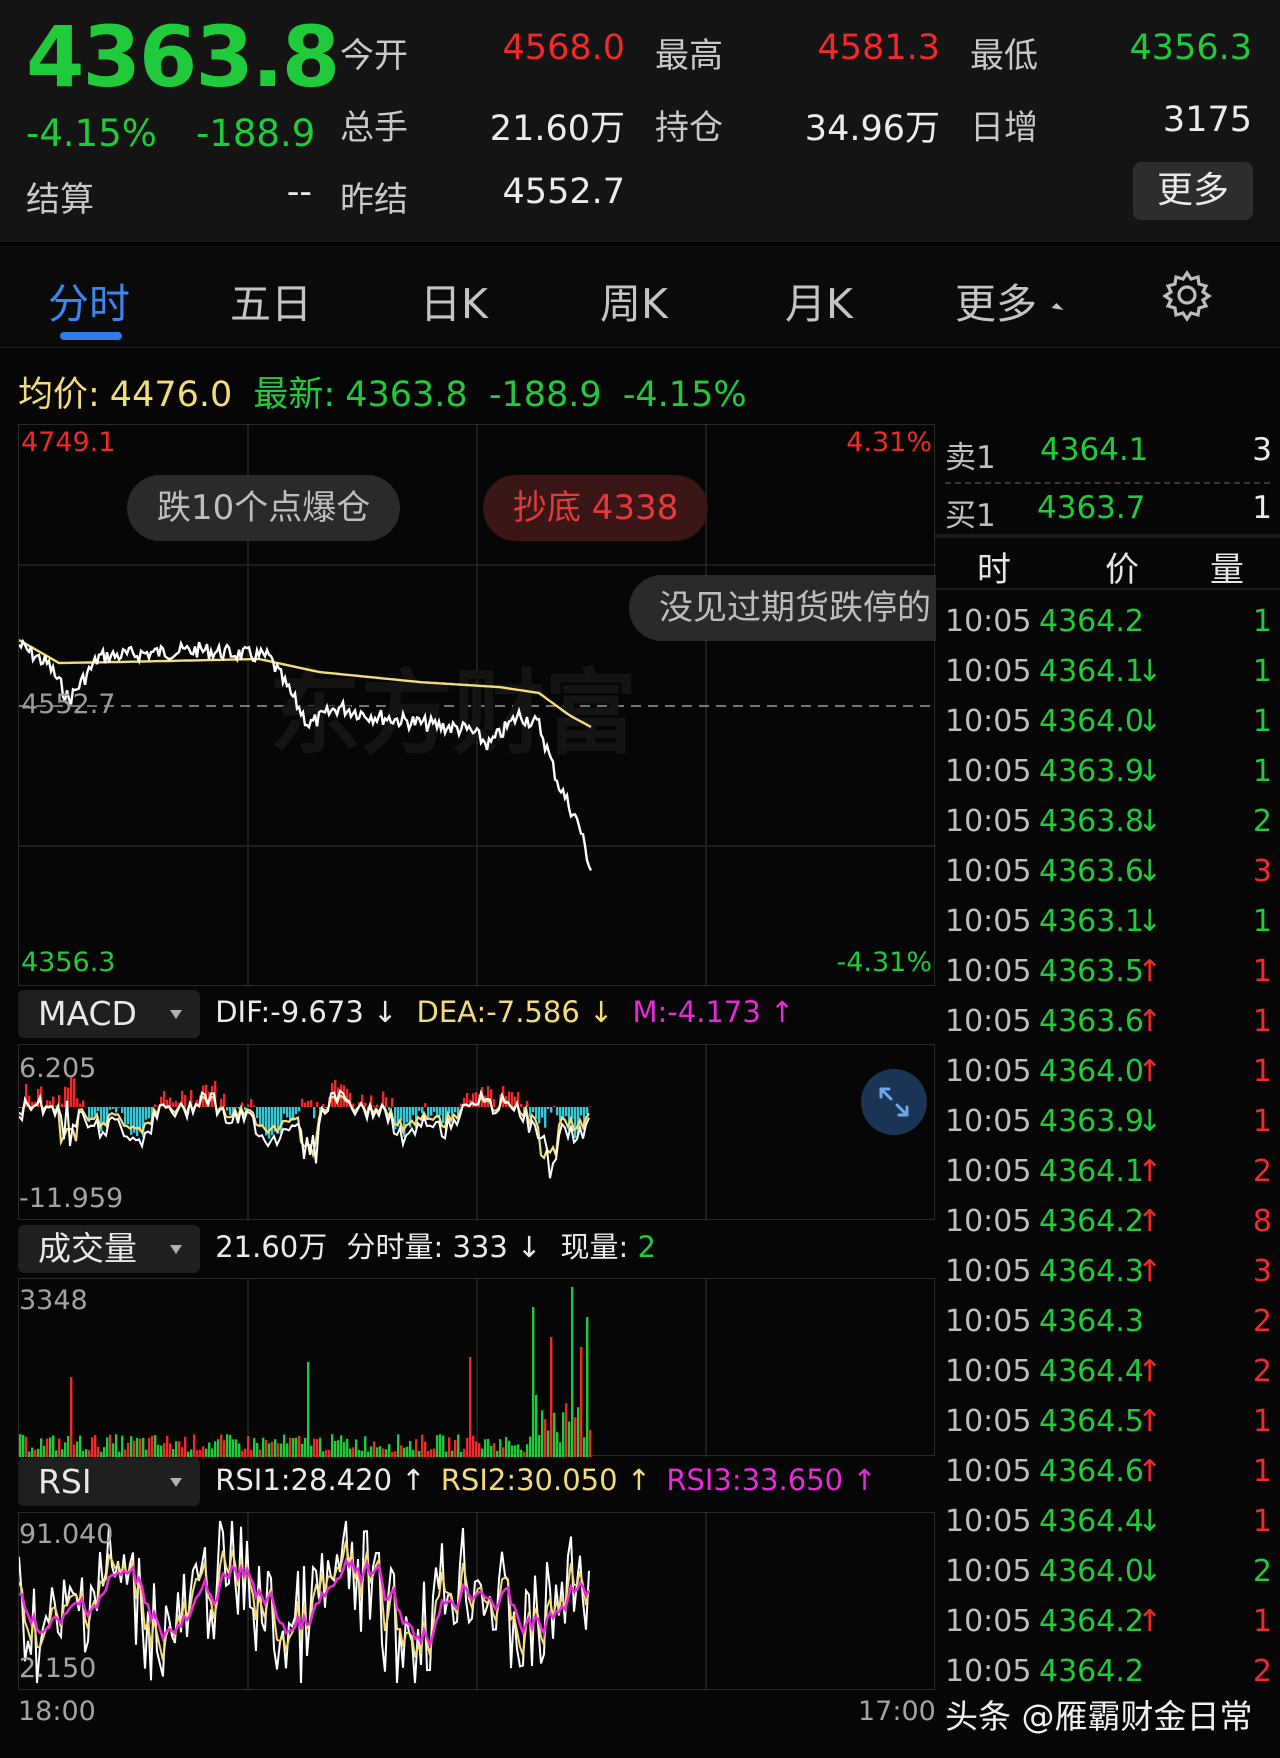 The height and width of the screenshot is (1758, 1280). Describe the element at coordinates (57, 1711) in the screenshot. I see `time-axis-start: 18:00` at that location.